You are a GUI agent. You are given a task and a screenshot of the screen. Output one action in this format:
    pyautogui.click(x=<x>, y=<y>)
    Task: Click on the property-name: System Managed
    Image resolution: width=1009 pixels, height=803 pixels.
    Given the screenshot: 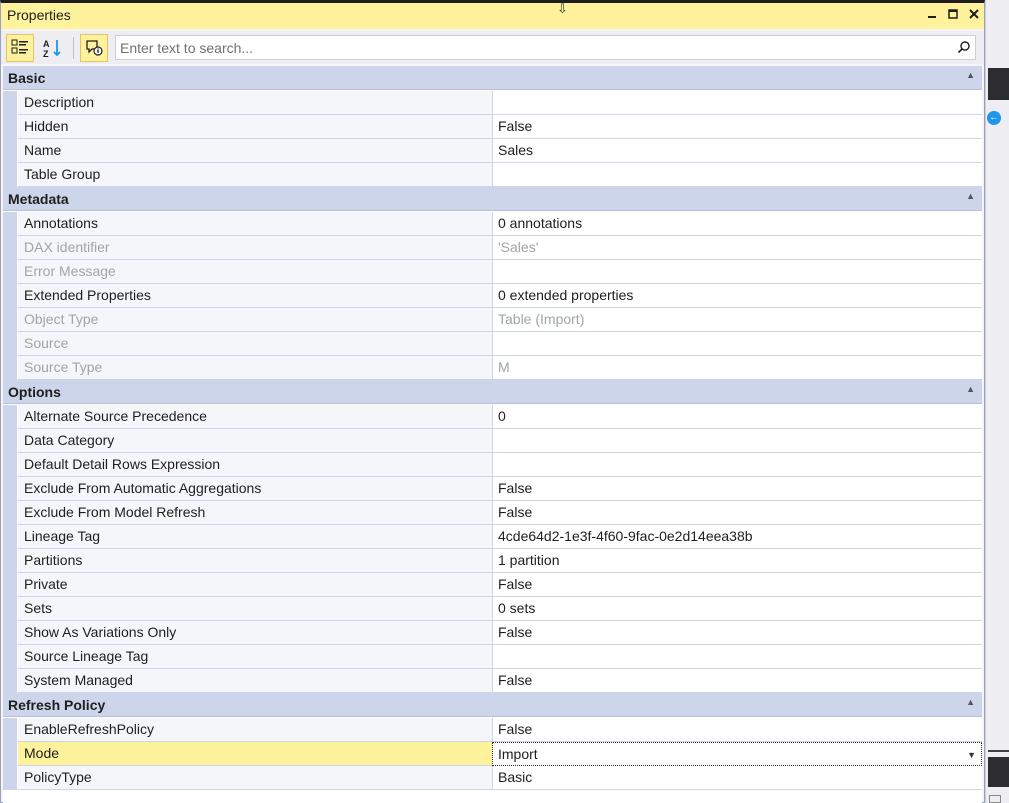 What is the action you would take?
    pyautogui.click(x=254, y=681)
    